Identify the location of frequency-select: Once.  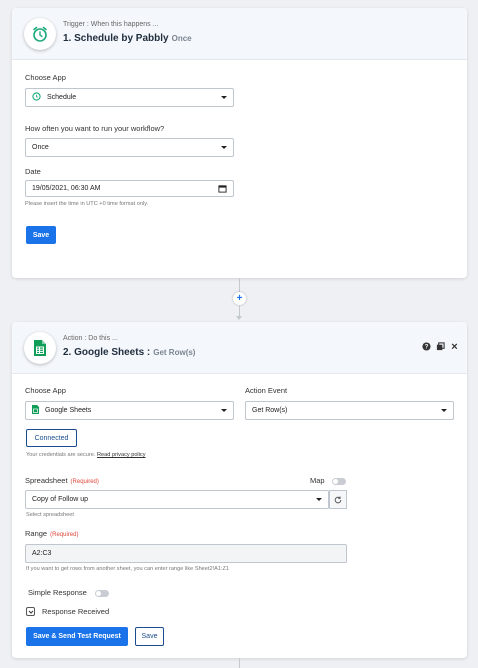
(129, 147).